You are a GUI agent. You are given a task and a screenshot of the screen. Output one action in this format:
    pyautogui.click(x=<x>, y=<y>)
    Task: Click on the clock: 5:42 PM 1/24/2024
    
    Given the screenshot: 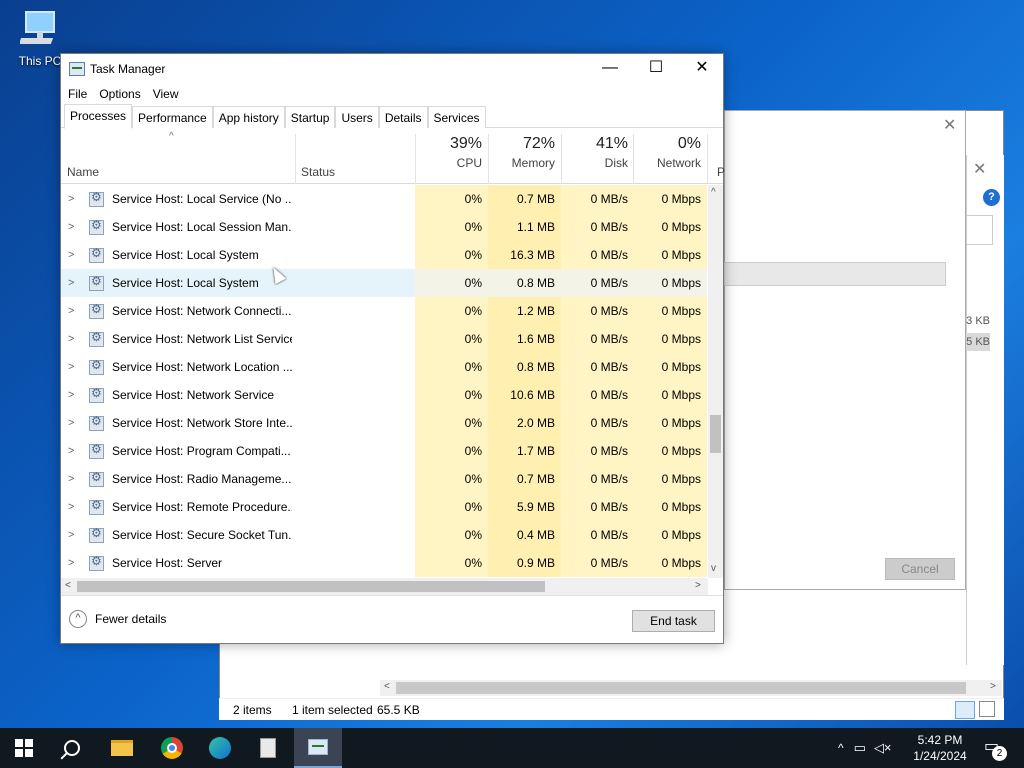 What is the action you would take?
    pyautogui.click(x=940, y=748)
    